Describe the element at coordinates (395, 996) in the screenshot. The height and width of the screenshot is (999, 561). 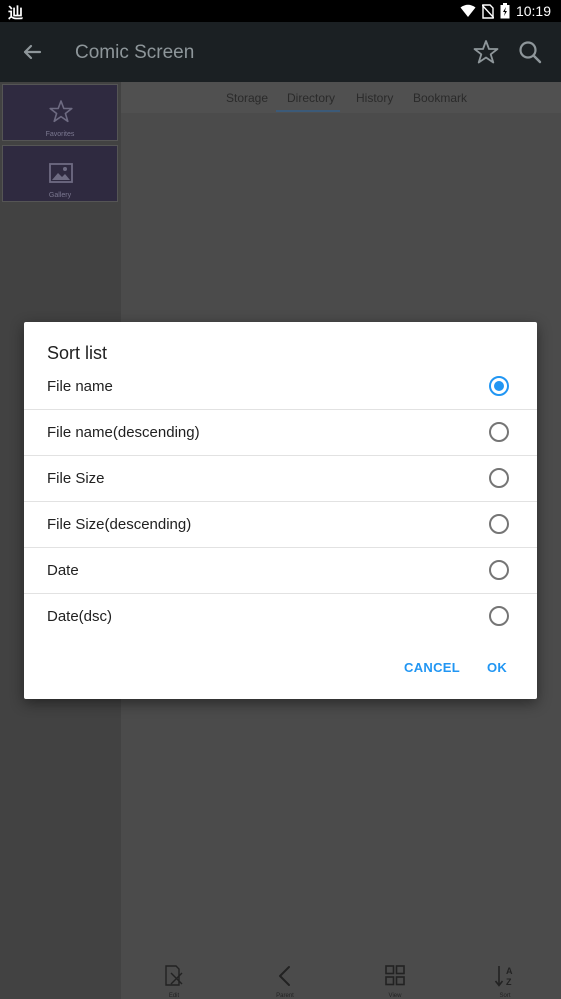
I see `view-label: View` at that location.